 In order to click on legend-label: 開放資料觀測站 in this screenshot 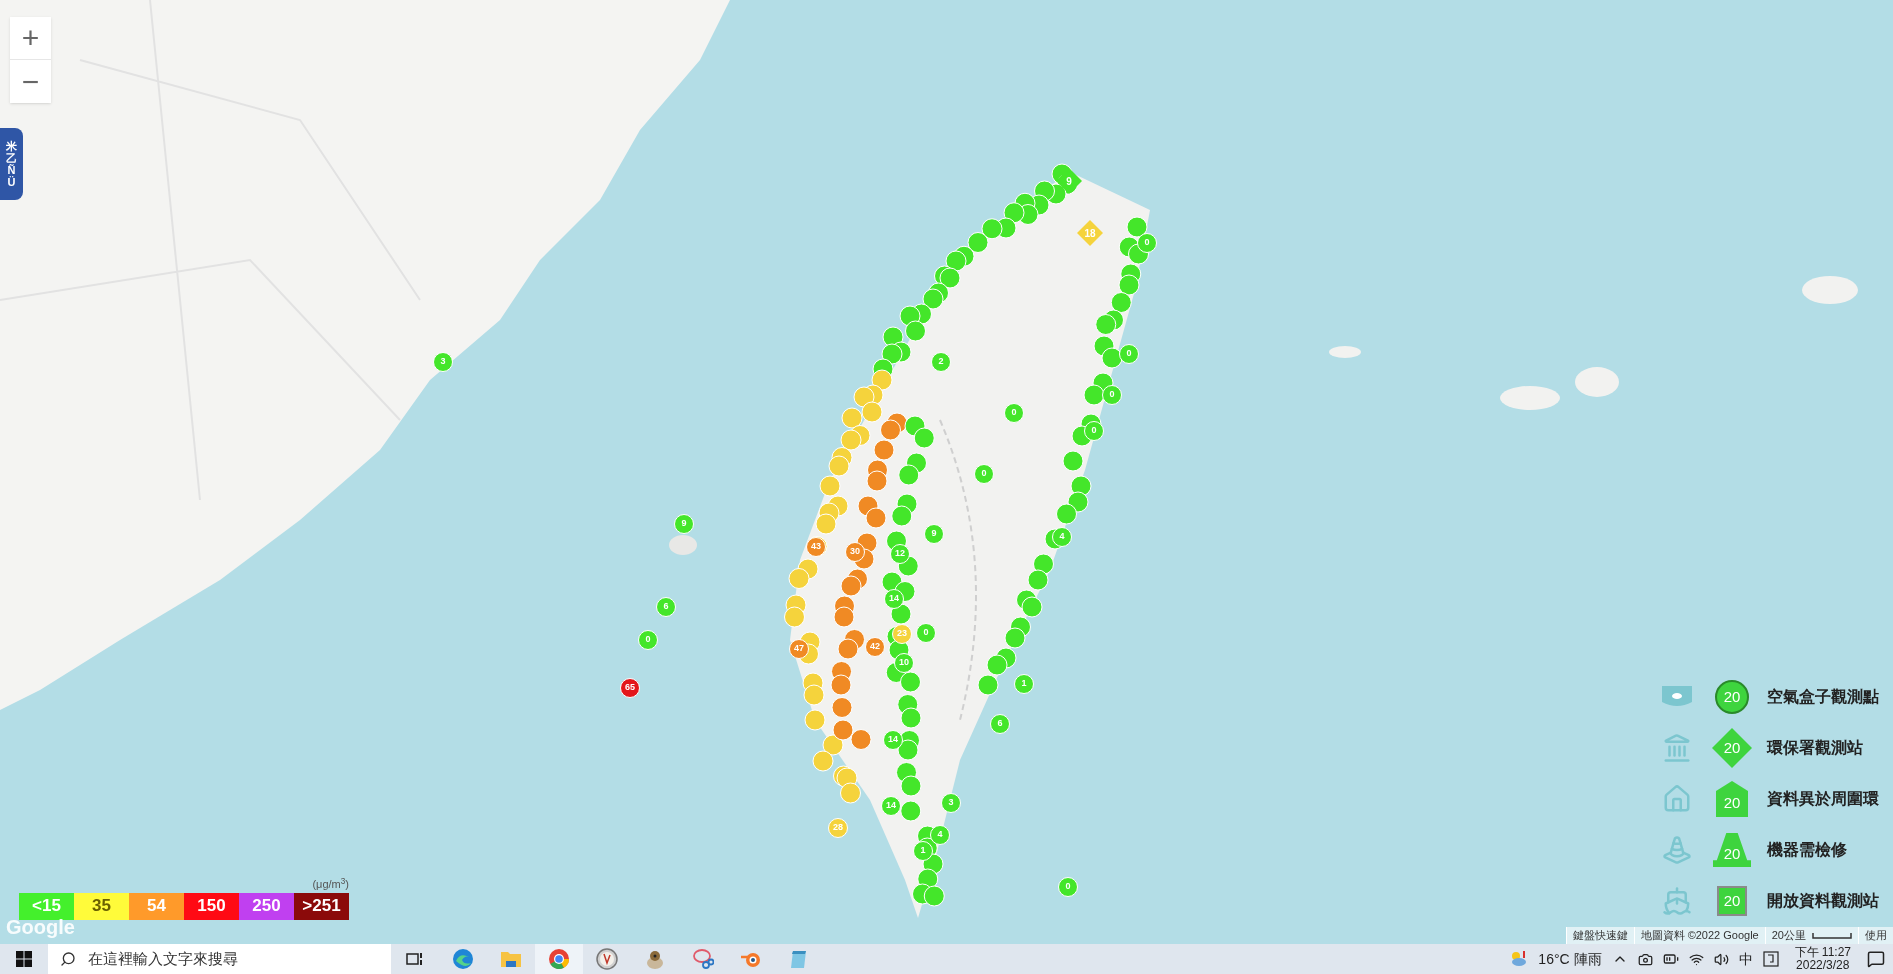, I will do `click(1823, 901)`.